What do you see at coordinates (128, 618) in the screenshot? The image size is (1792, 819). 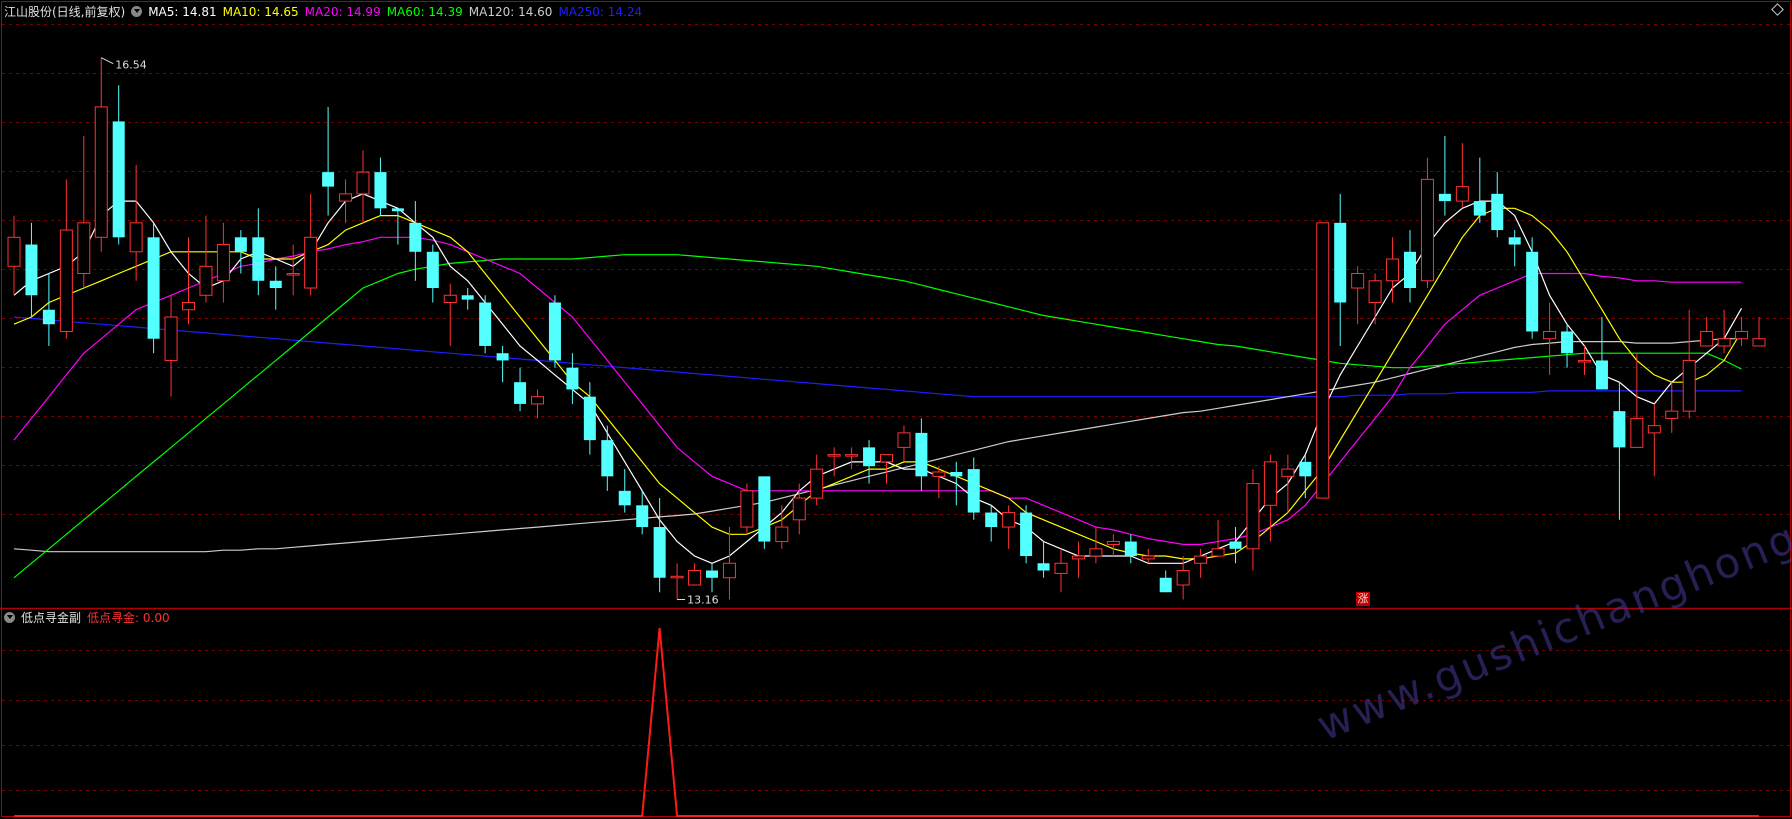 I see `indicator-value: 低点寻金: 0.00` at bounding box center [128, 618].